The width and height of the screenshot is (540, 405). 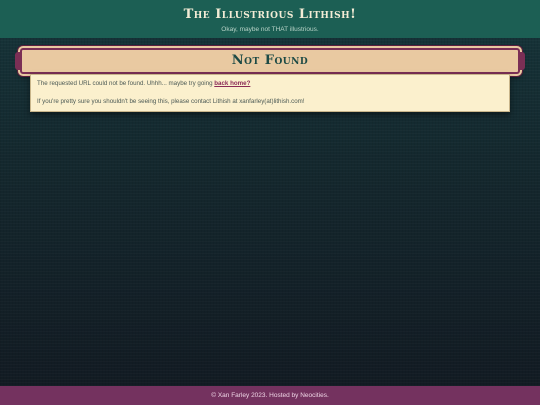 What do you see at coordinates (270, 11) in the screenshot?
I see `site-title-link: The Illustrious Lithish!` at bounding box center [270, 11].